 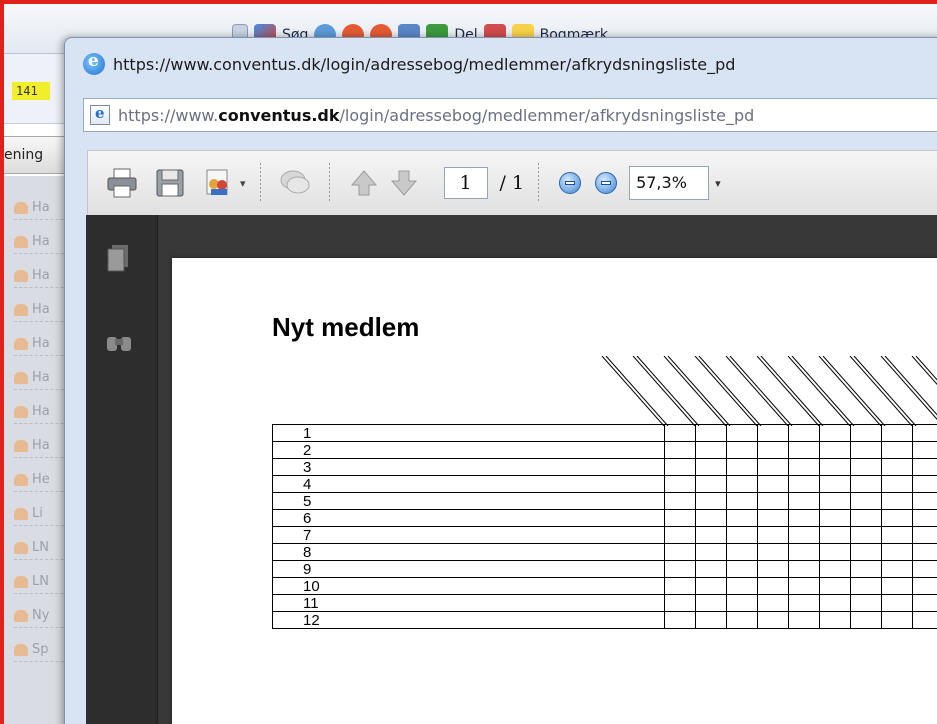 What do you see at coordinates (31, 91) in the screenshot?
I see `highlight-badge: 141` at bounding box center [31, 91].